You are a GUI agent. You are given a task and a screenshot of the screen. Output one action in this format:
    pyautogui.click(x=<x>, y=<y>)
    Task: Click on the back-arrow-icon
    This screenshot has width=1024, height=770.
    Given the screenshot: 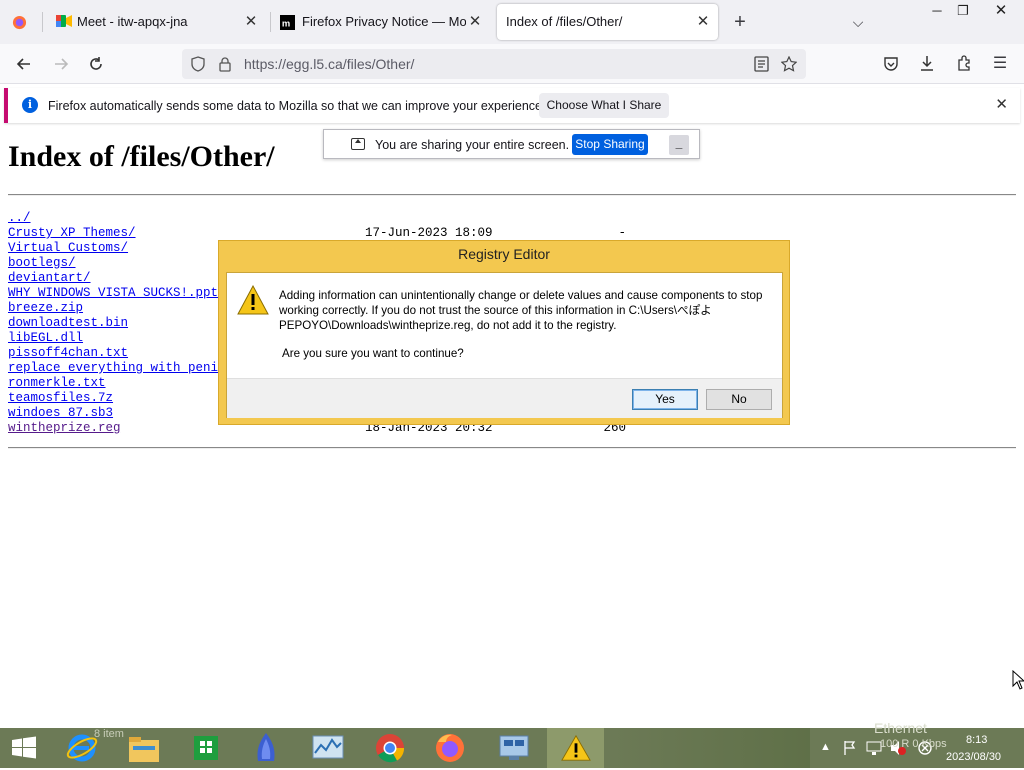 What is the action you would take?
    pyautogui.click(x=23, y=64)
    